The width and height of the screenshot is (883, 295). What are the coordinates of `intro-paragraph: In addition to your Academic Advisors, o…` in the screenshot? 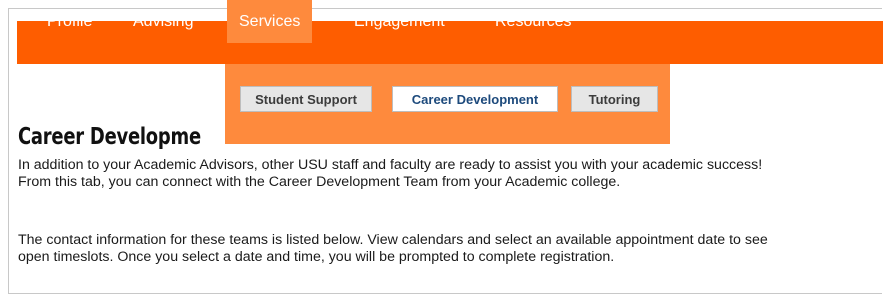 It's located at (390, 173).